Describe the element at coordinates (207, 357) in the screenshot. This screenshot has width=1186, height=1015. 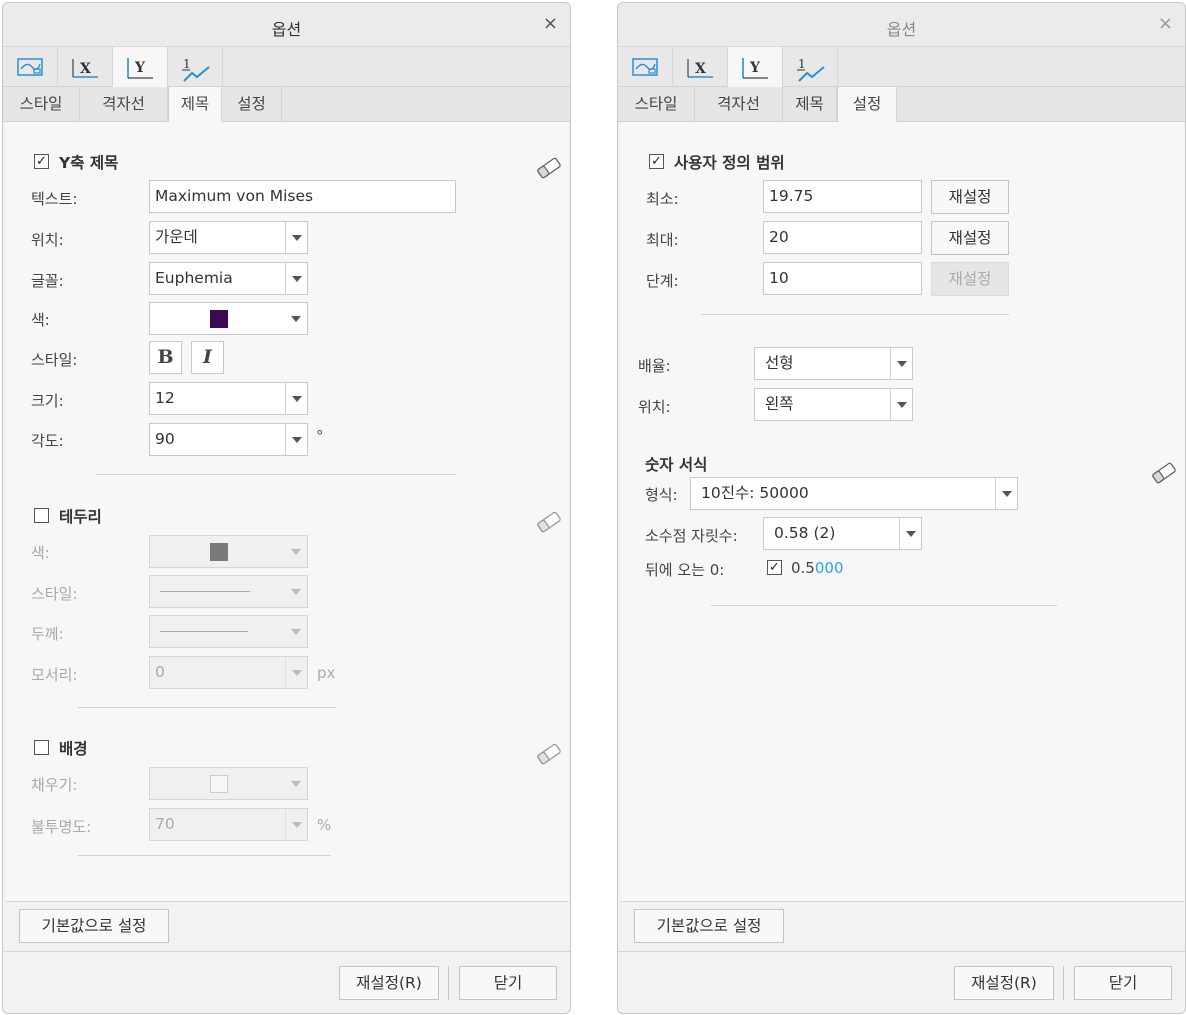
I see `italic-button: I` at that location.